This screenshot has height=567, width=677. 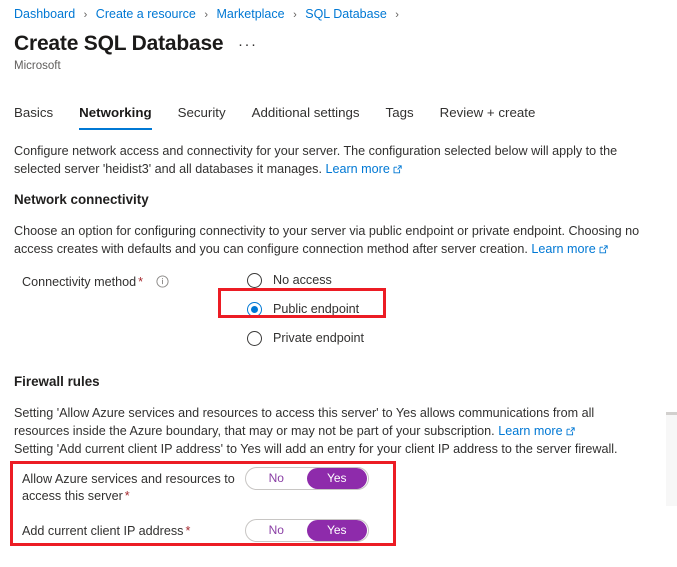 I want to click on radio-option-public-endpoint: Public endpoint, so click(x=305, y=309).